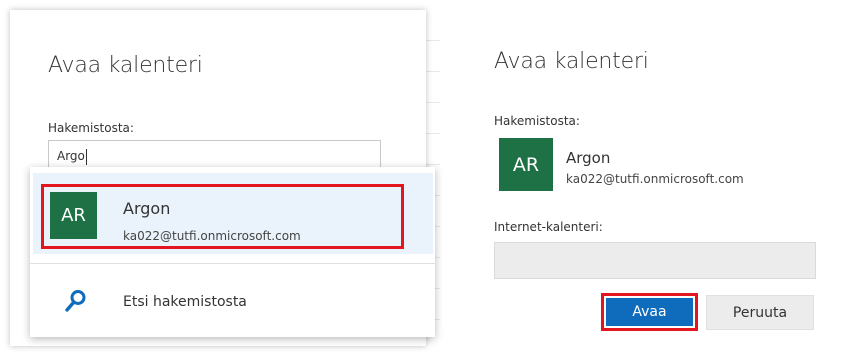 The width and height of the screenshot is (842, 352). Describe the element at coordinates (86, 156) in the screenshot. I see `text-caret` at that location.